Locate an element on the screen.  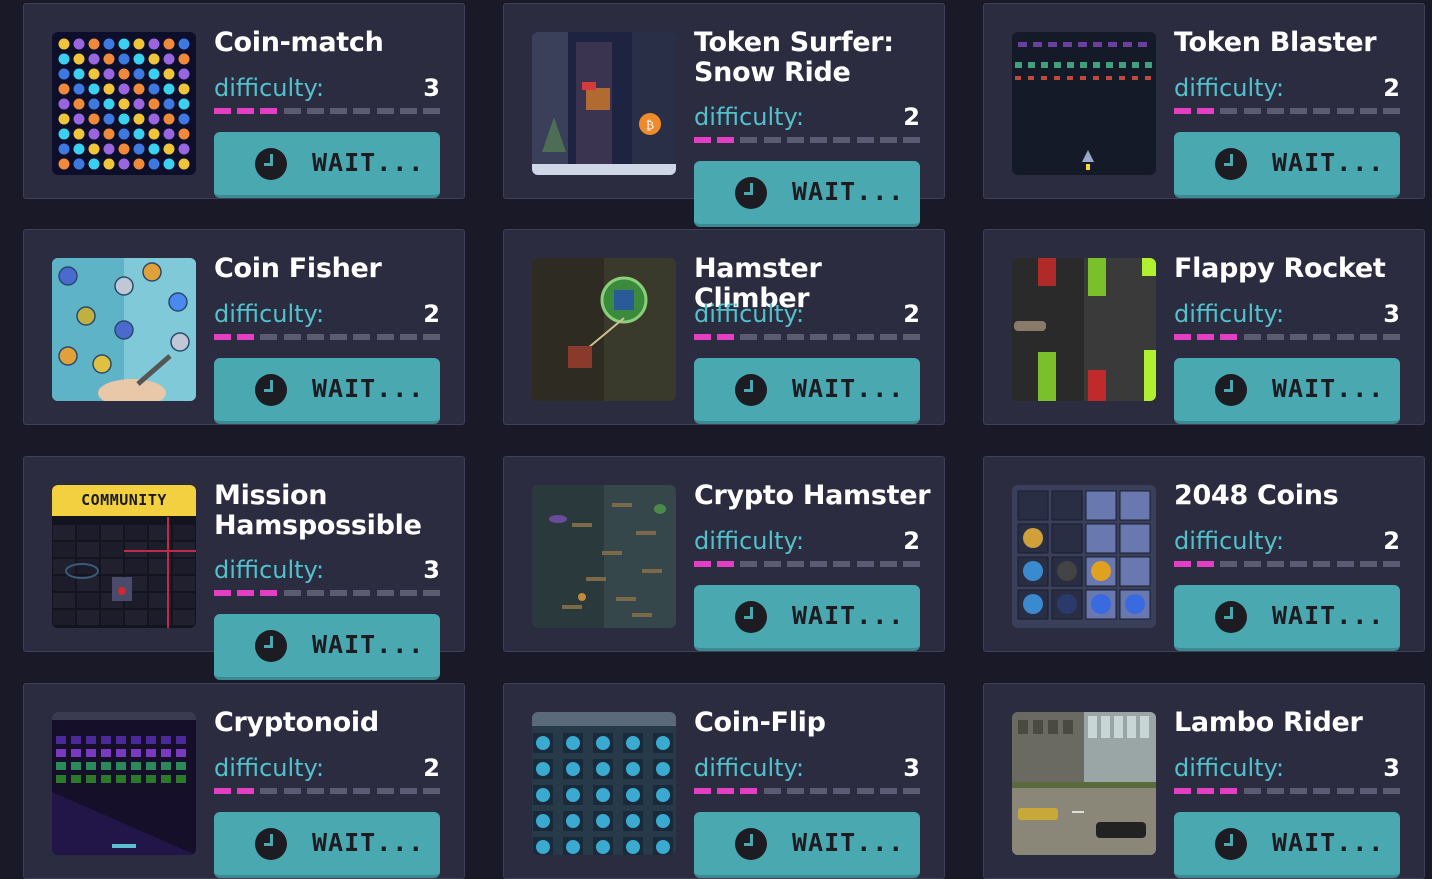
game-thumbnail: COMMUNITY is located at coordinates (124, 556).